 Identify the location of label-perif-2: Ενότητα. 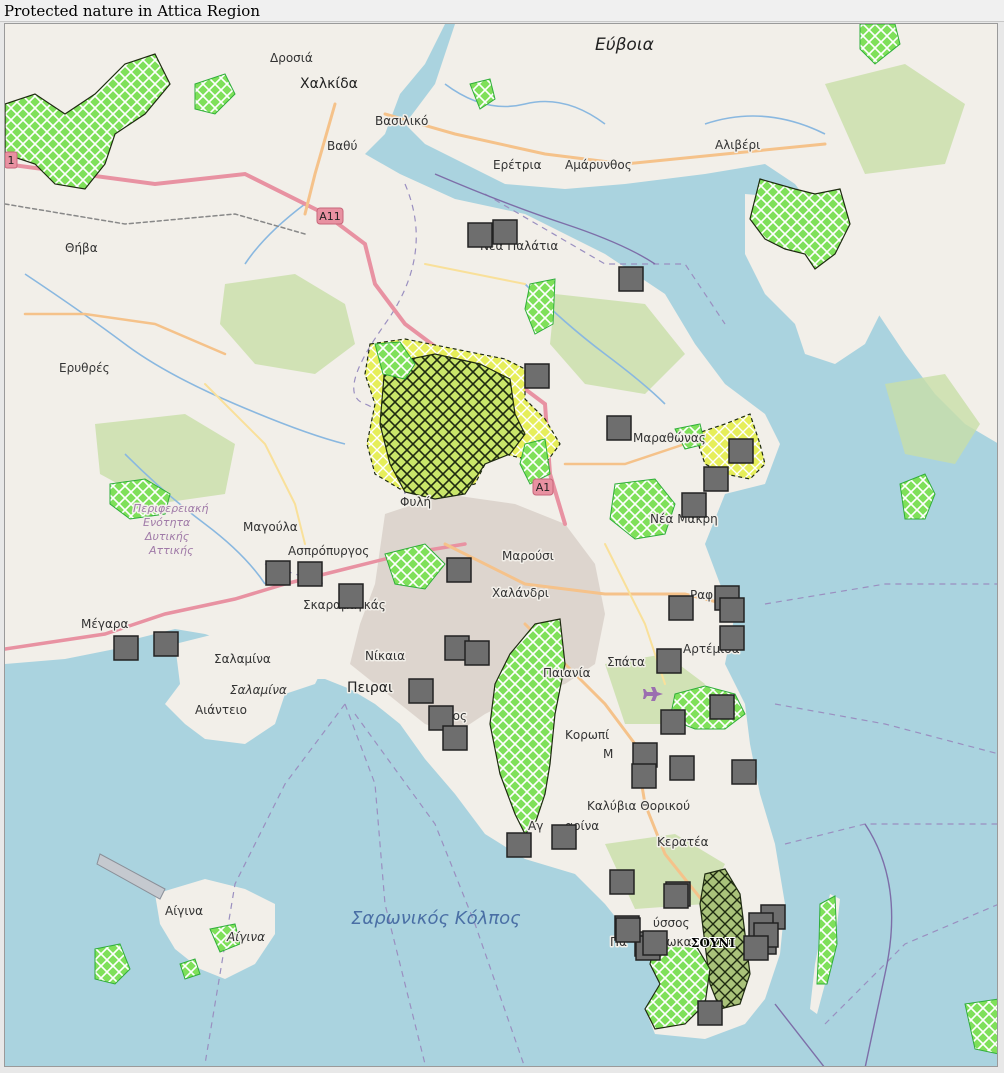
(167, 522).